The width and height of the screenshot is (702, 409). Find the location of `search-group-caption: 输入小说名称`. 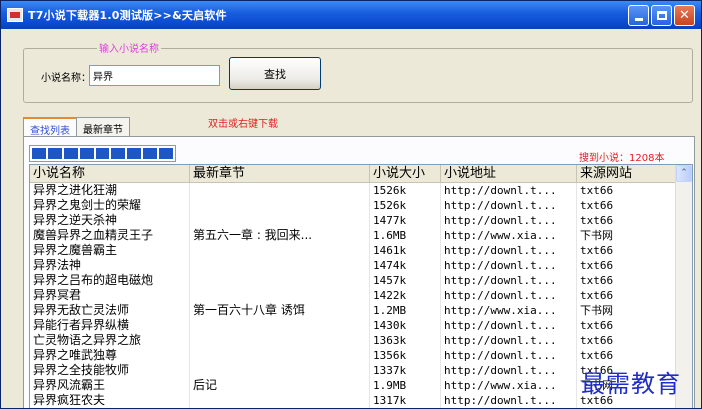

search-group-caption: 输入小说名称 is located at coordinates (129, 47).